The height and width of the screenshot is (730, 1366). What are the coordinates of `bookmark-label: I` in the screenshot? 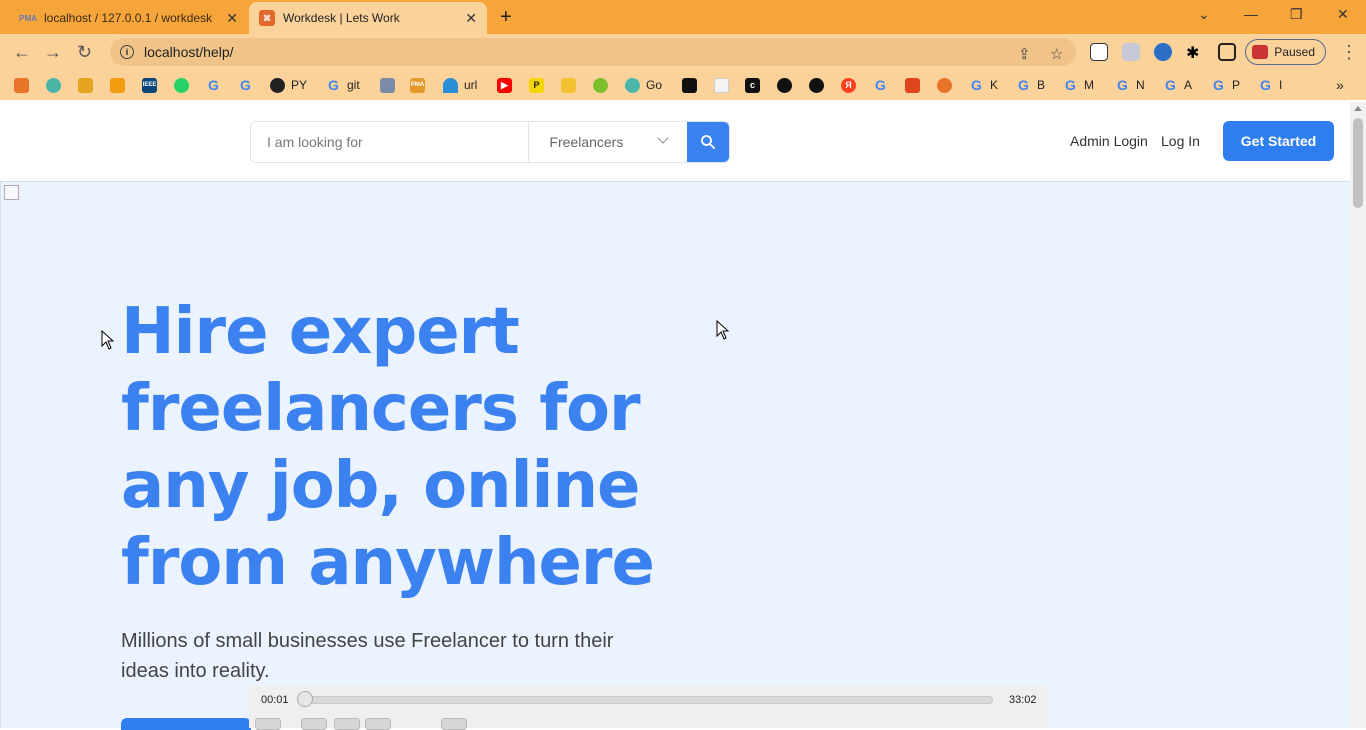 It's located at (1281, 85).